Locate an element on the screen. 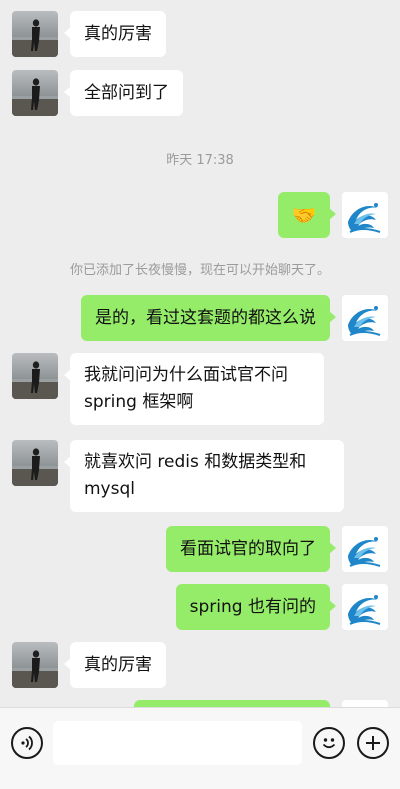  message-bubble: 看面试官的取向了 is located at coordinates (251, 549).